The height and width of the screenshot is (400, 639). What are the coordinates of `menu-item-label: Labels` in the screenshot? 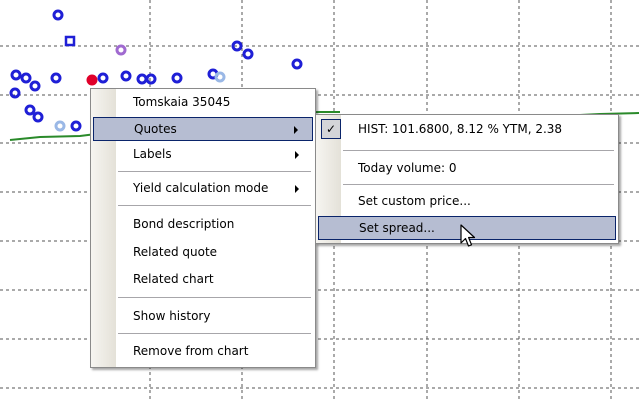 It's located at (152, 154).